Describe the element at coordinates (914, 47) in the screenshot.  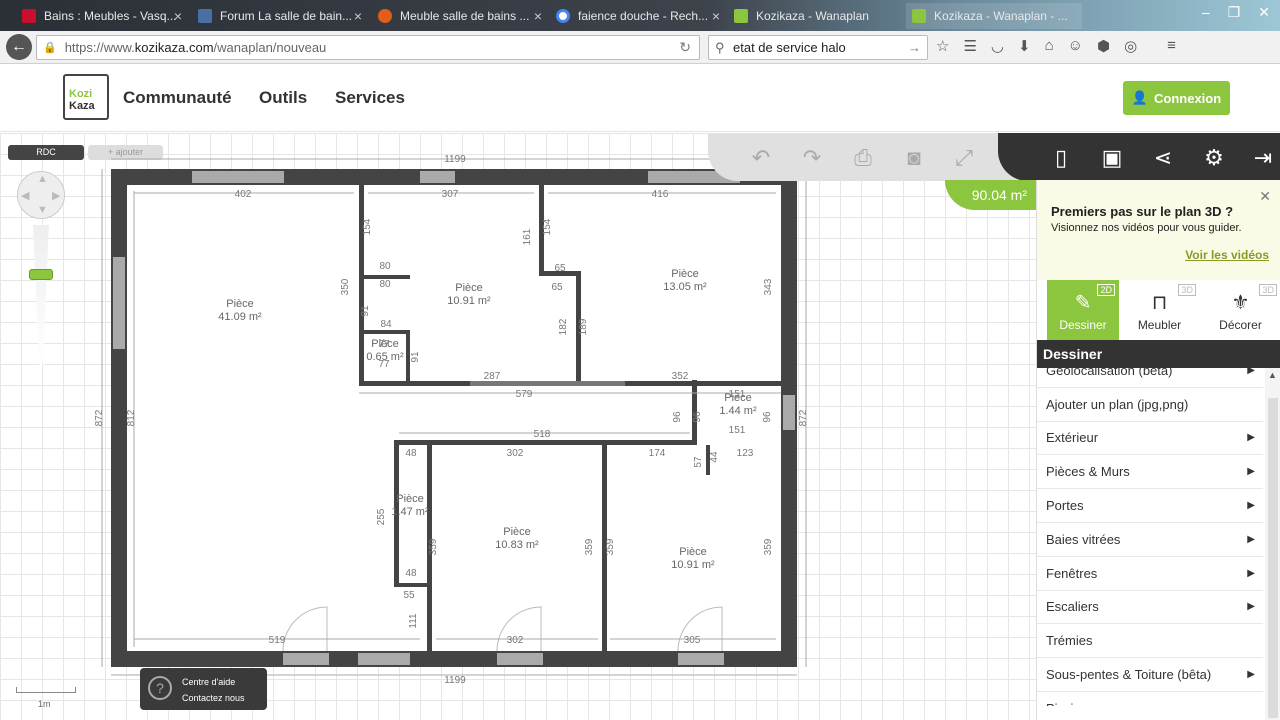
I see `go-arrow-icon: →` at that location.